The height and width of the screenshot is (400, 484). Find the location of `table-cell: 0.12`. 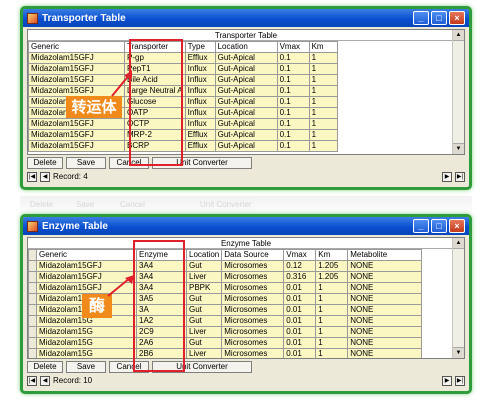

table-cell: 0.12 is located at coordinates (300, 266).